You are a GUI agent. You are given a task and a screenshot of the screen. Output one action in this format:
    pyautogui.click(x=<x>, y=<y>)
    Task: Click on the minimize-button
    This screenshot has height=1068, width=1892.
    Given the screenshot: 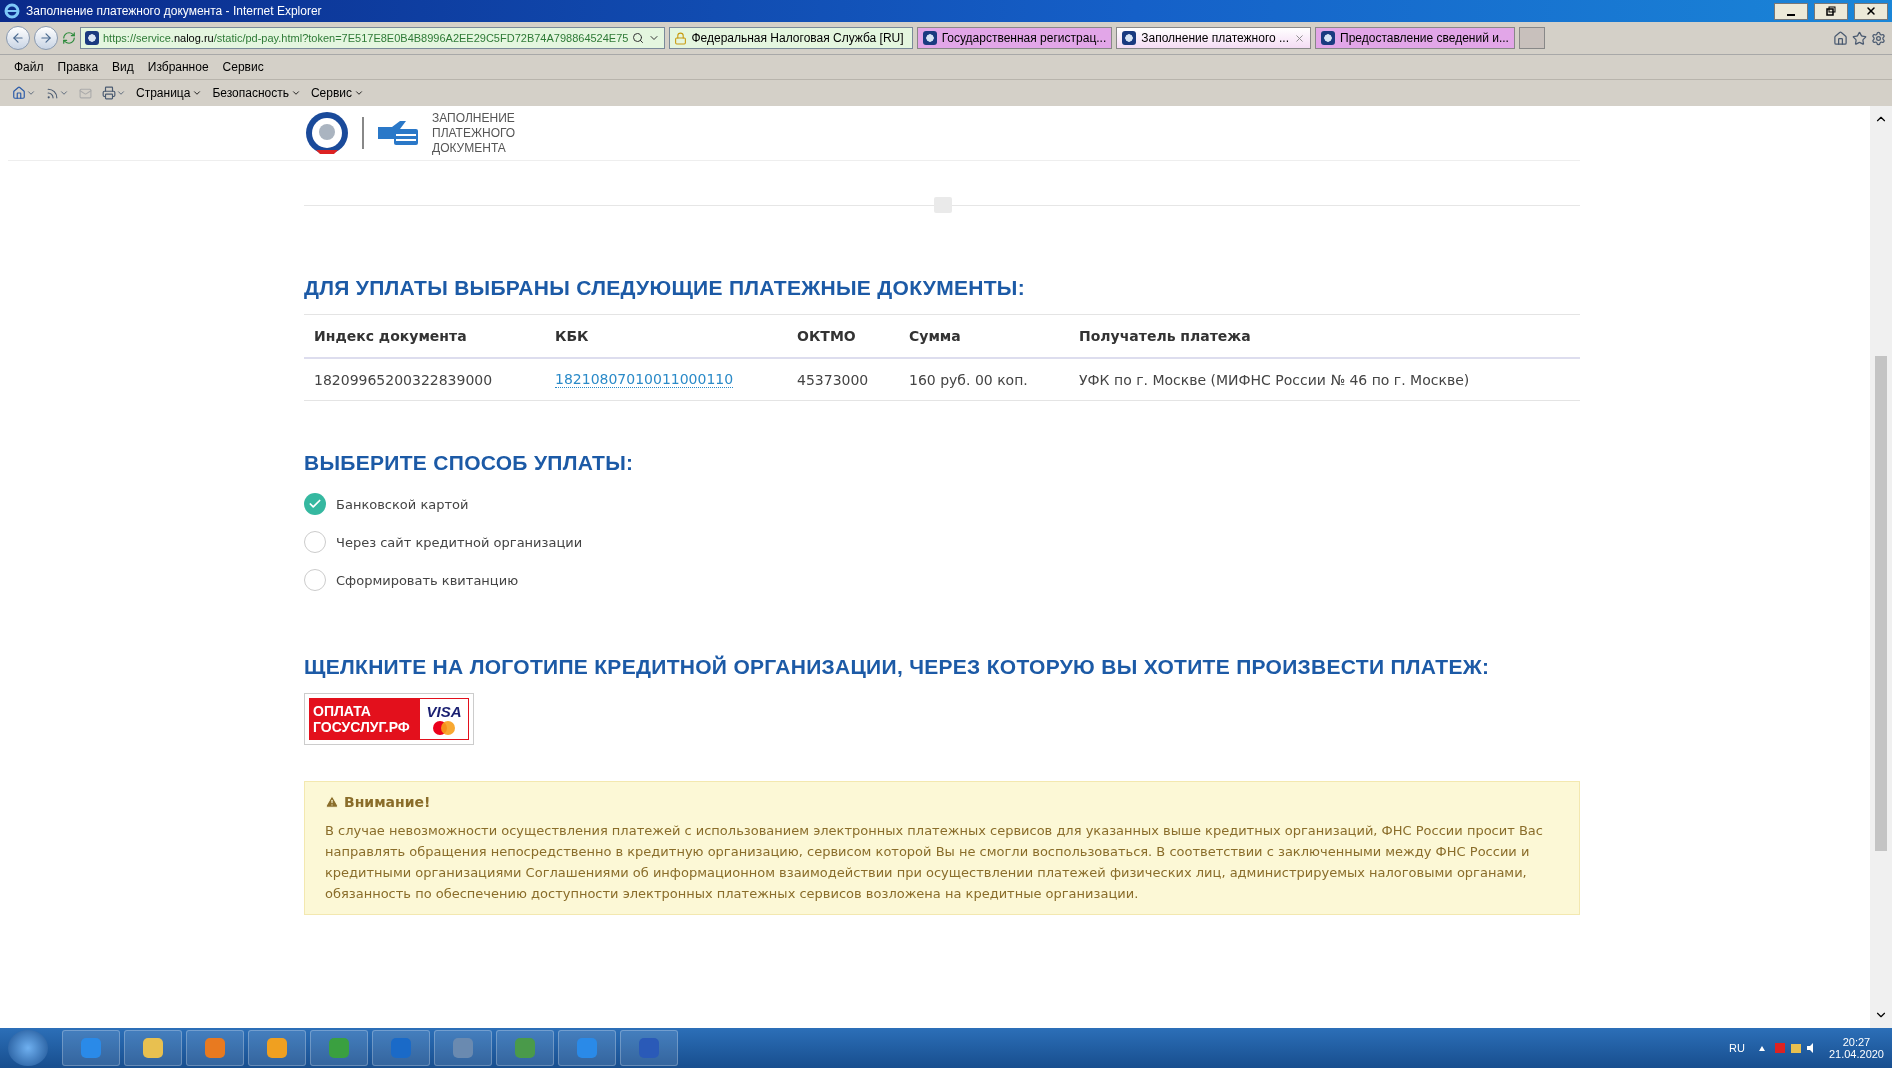 What is the action you would take?
    pyautogui.click(x=1791, y=11)
    